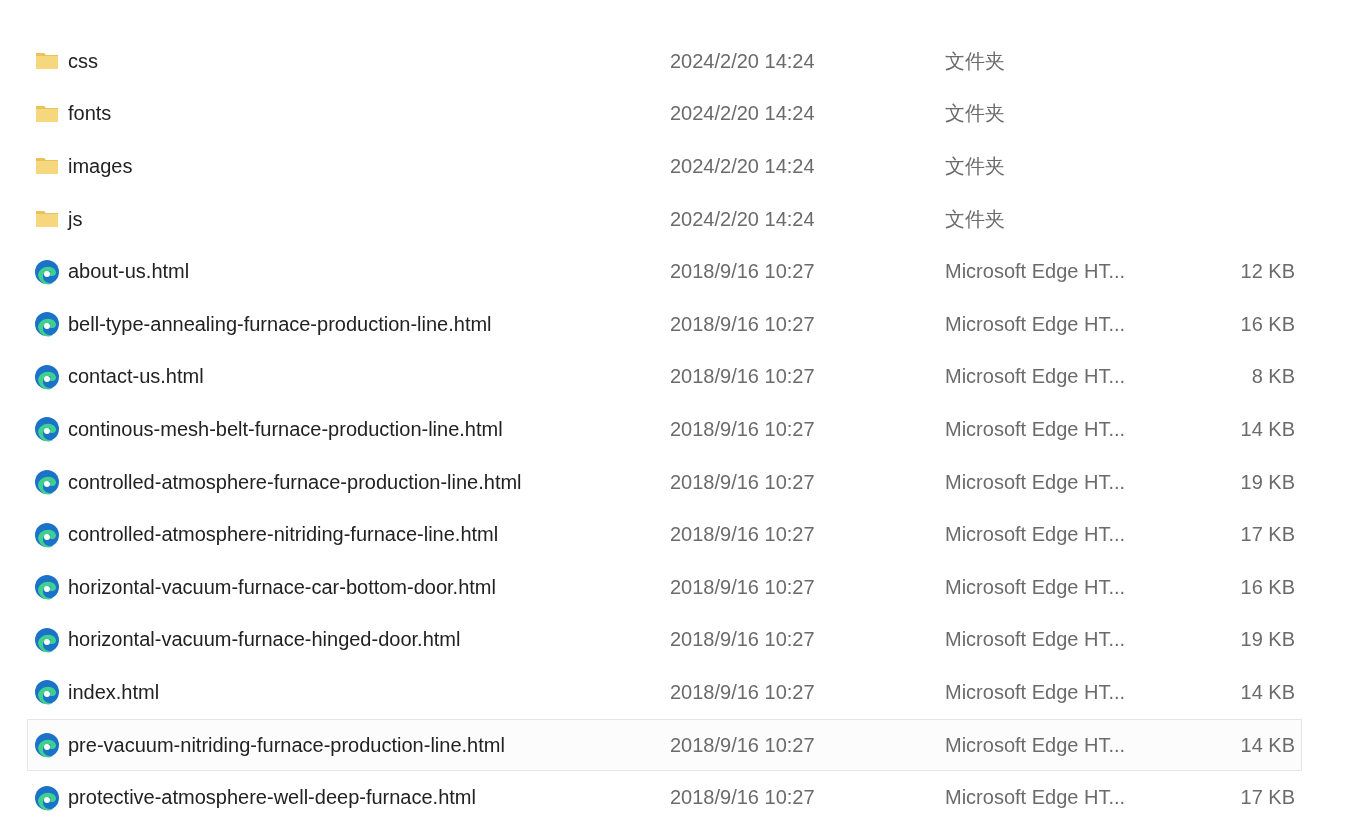 The width and height of the screenshot is (1350, 826). What do you see at coordinates (136, 377) in the screenshot?
I see `file-name: contact-us.html` at bounding box center [136, 377].